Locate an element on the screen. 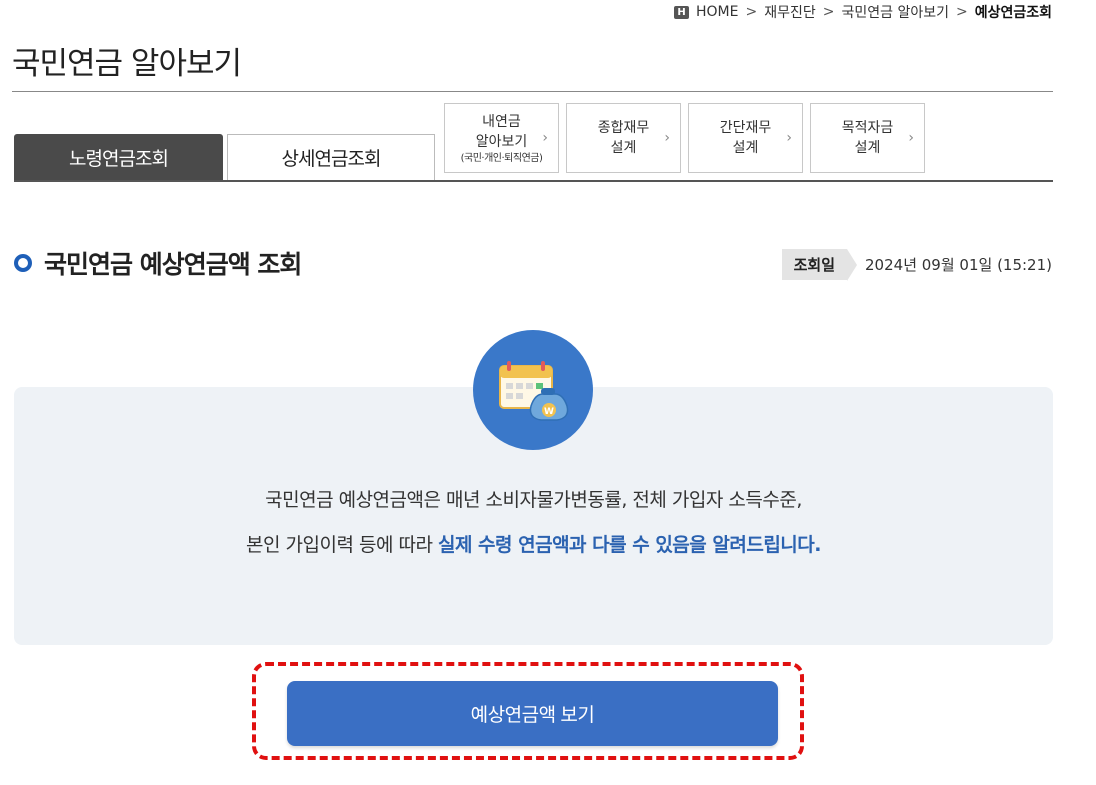  sub-nav-comprehensive-plan-button: 종합재무 설계 › is located at coordinates (623, 138).